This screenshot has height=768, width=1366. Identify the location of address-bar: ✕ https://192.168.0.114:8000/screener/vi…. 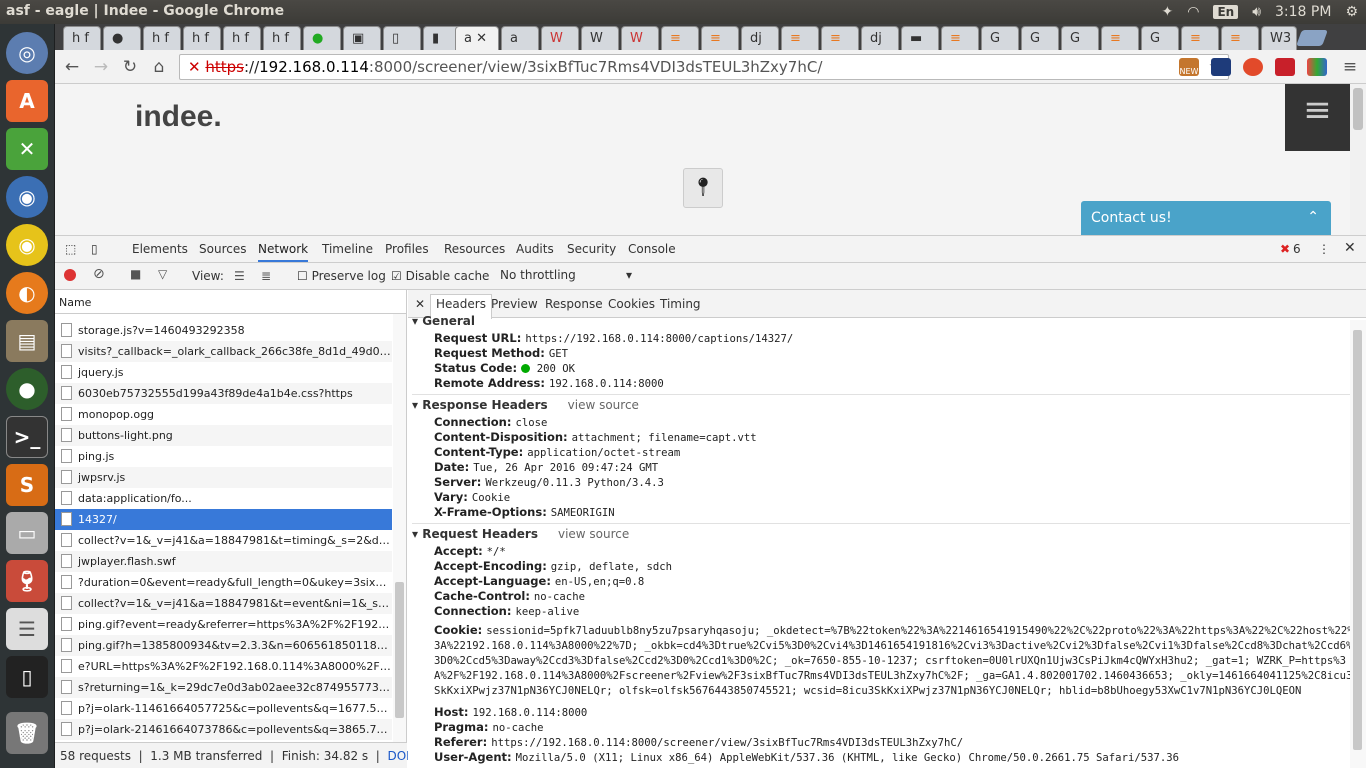
(704, 67).